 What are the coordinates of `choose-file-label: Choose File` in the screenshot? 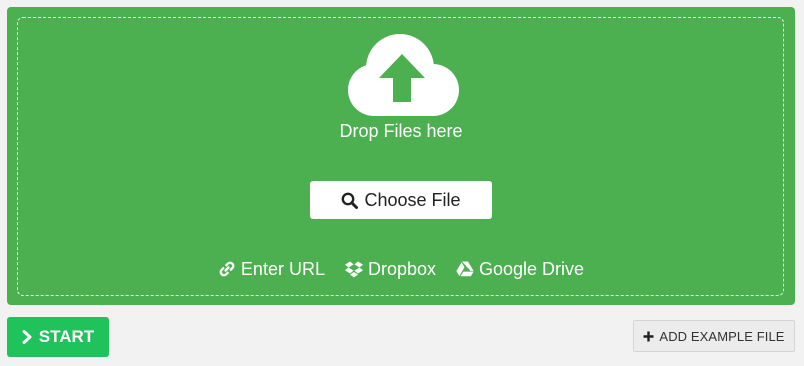 It's located at (412, 199).